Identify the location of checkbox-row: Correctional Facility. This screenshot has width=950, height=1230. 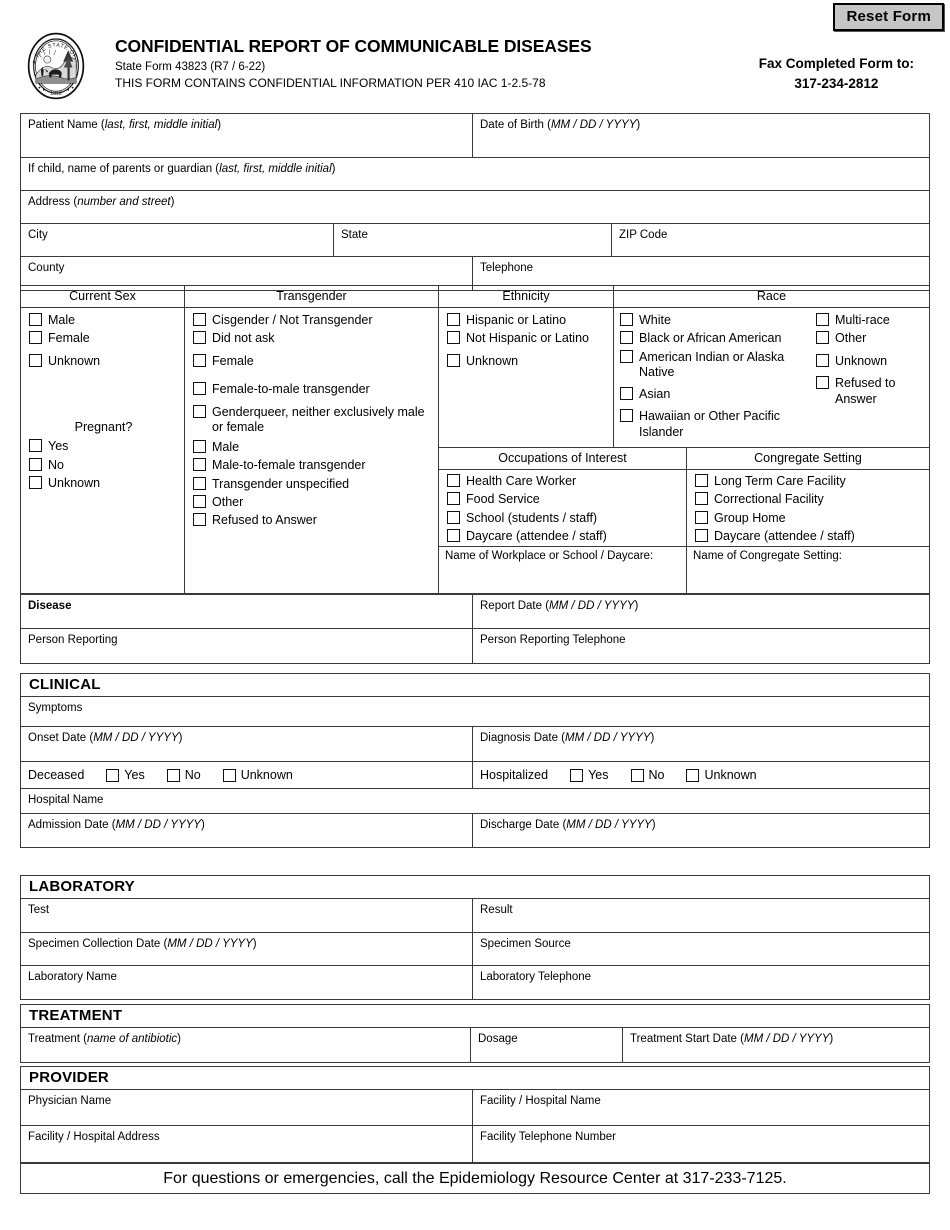
(809, 499).